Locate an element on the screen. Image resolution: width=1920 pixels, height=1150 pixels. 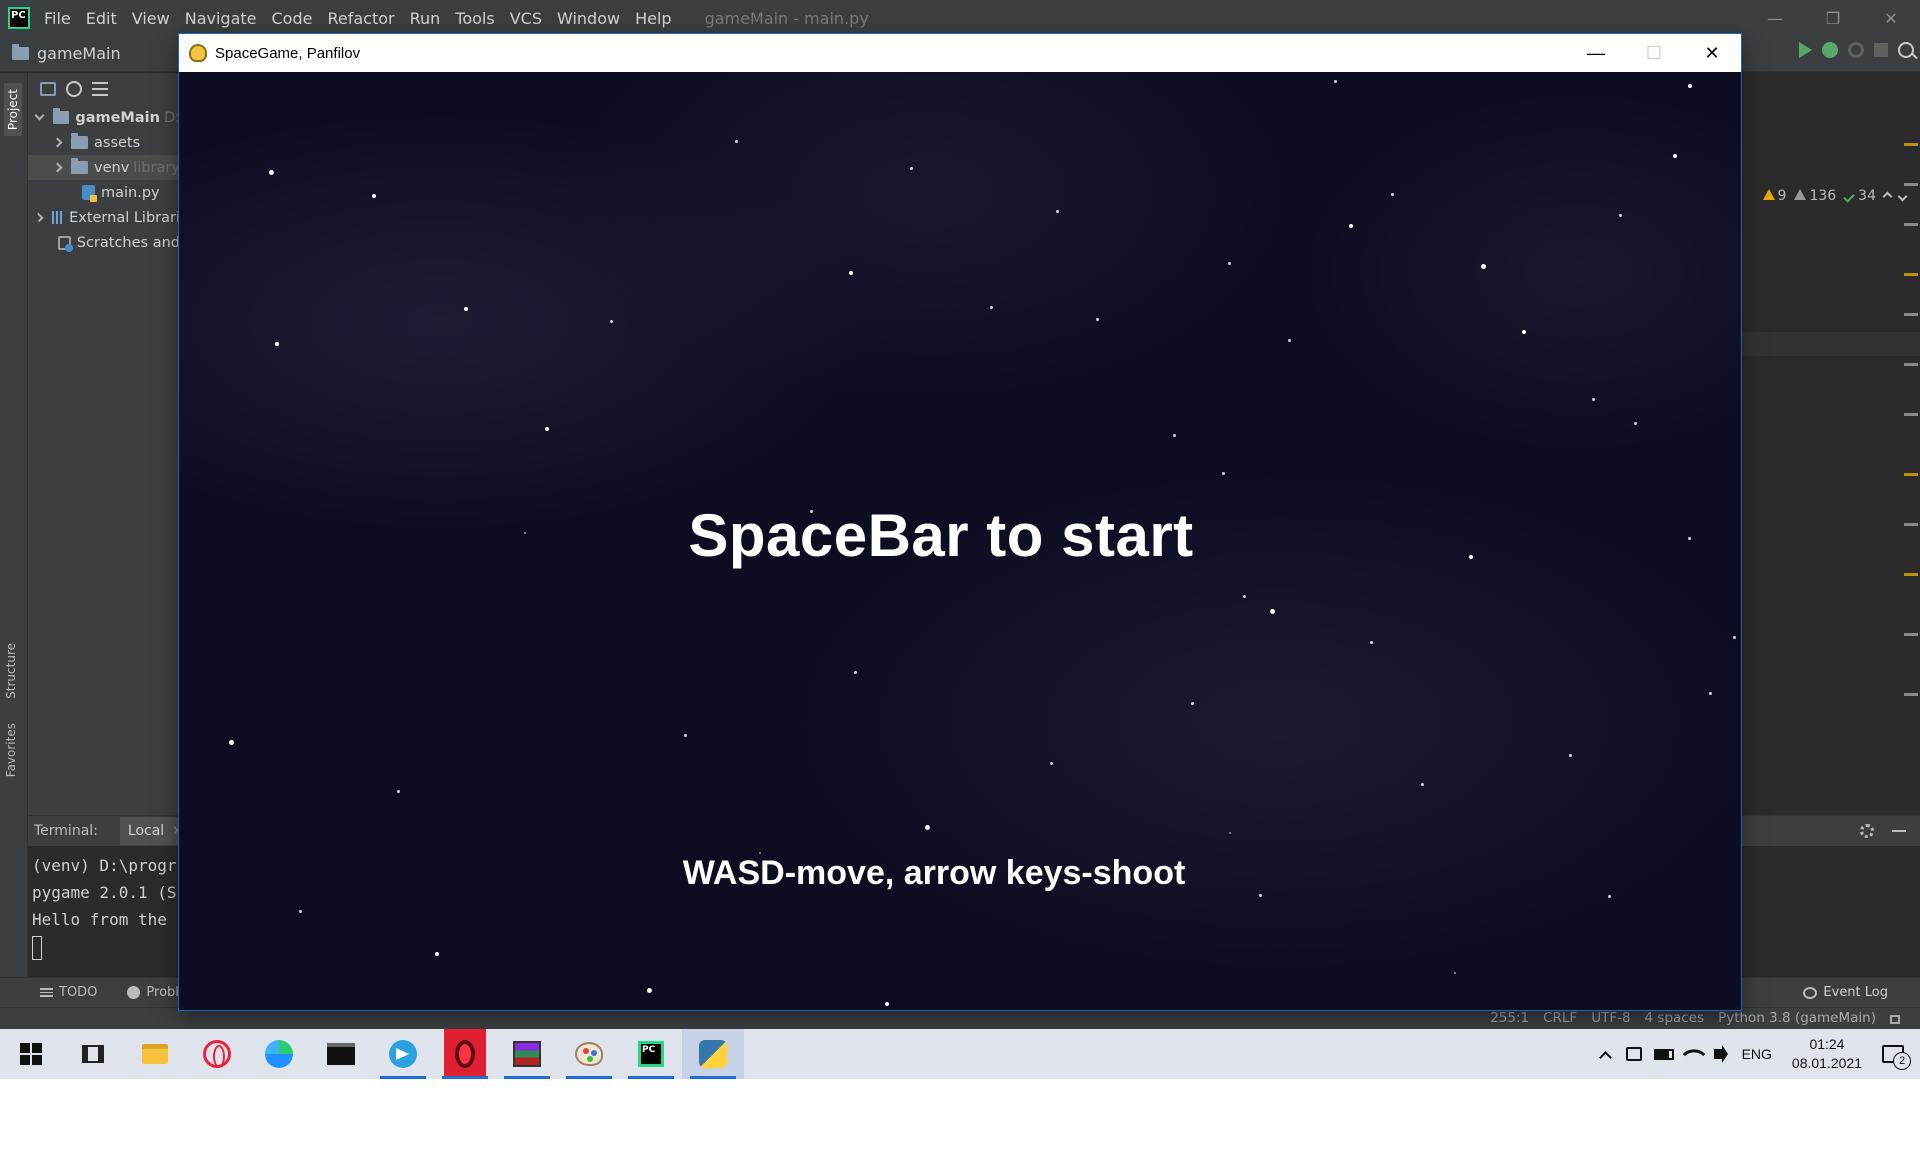
event-log-button: Event Log is located at coordinates (1845, 992).